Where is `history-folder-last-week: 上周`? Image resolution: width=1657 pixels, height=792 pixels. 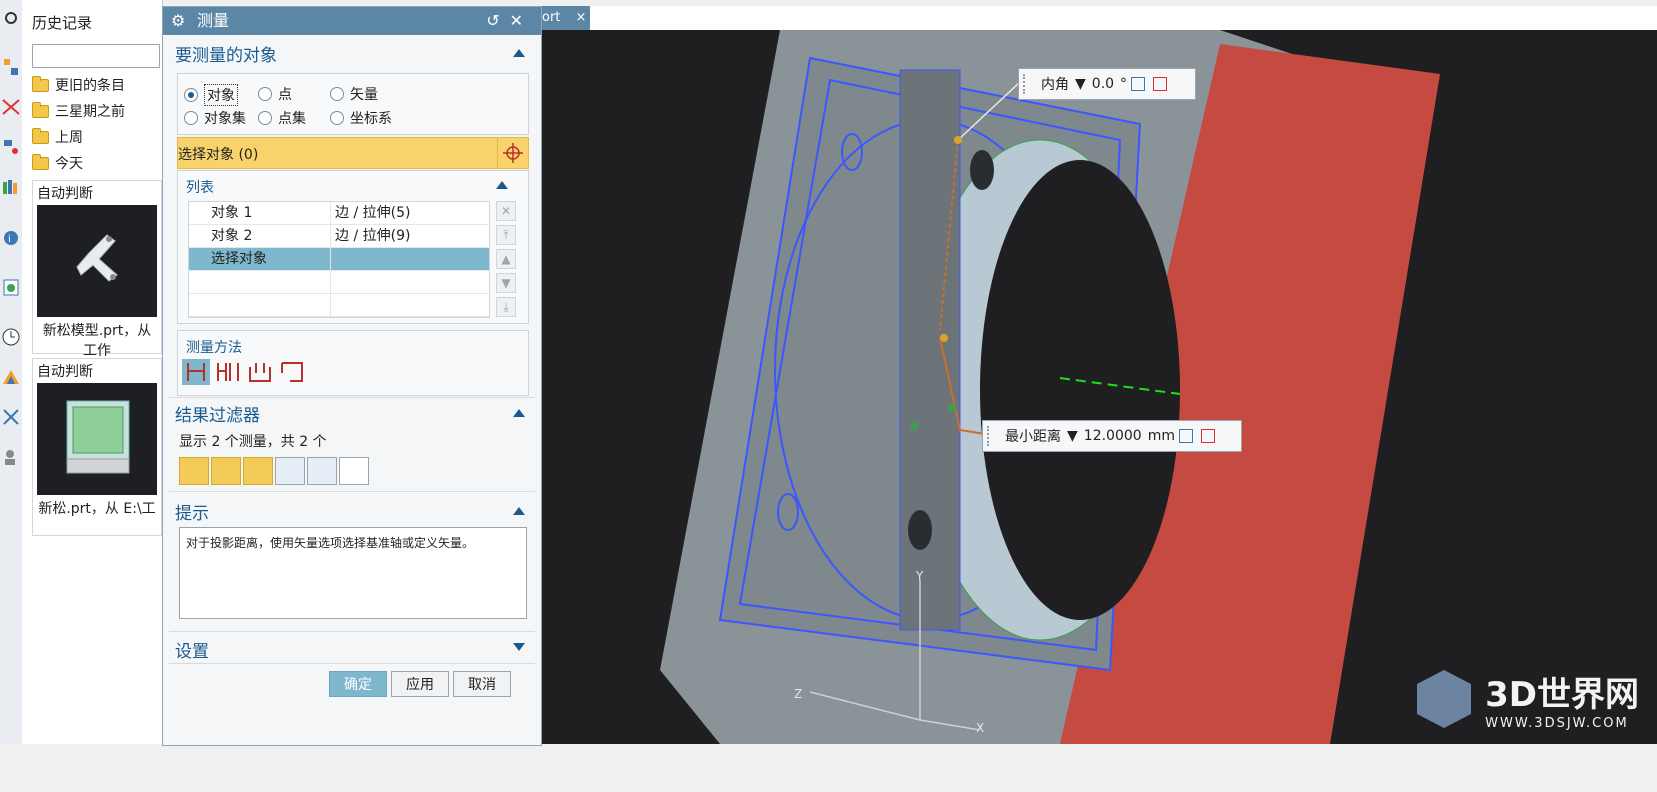
history-folder-last-week: 上周 is located at coordinates (57, 137).